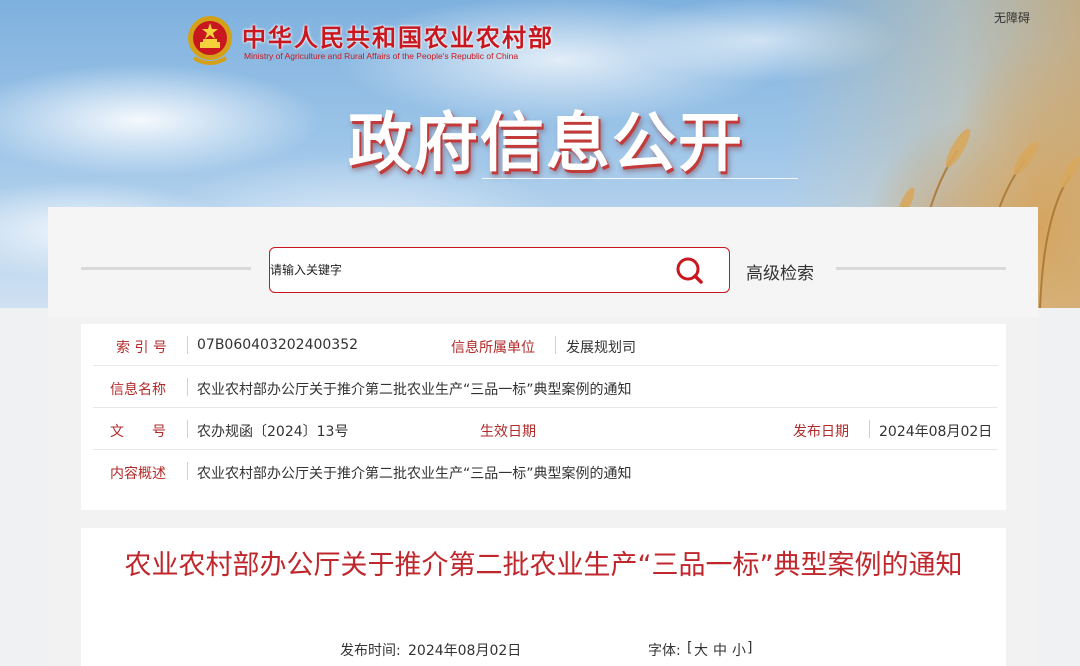  I want to click on doc-number-value: 农办规函〔2024〕13号, so click(273, 432).